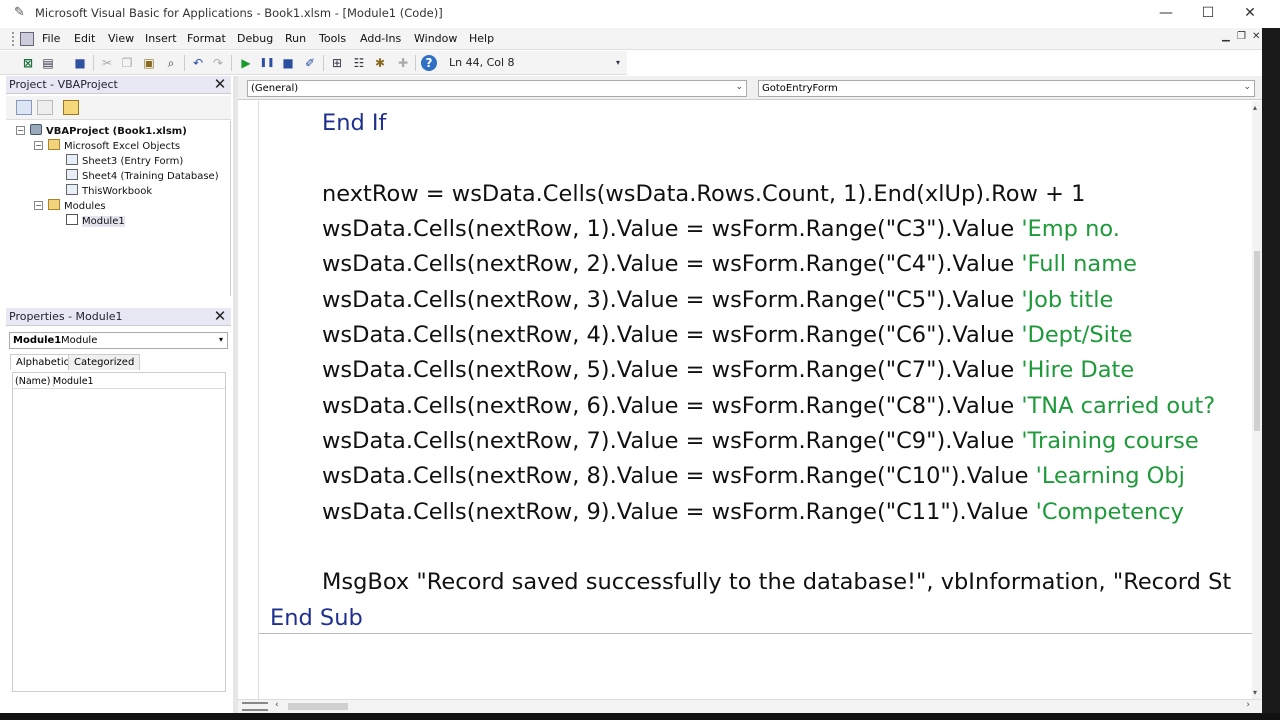  Describe the element at coordinates (85, 206) in the screenshot. I see `tree-node-label: Modules` at that location.